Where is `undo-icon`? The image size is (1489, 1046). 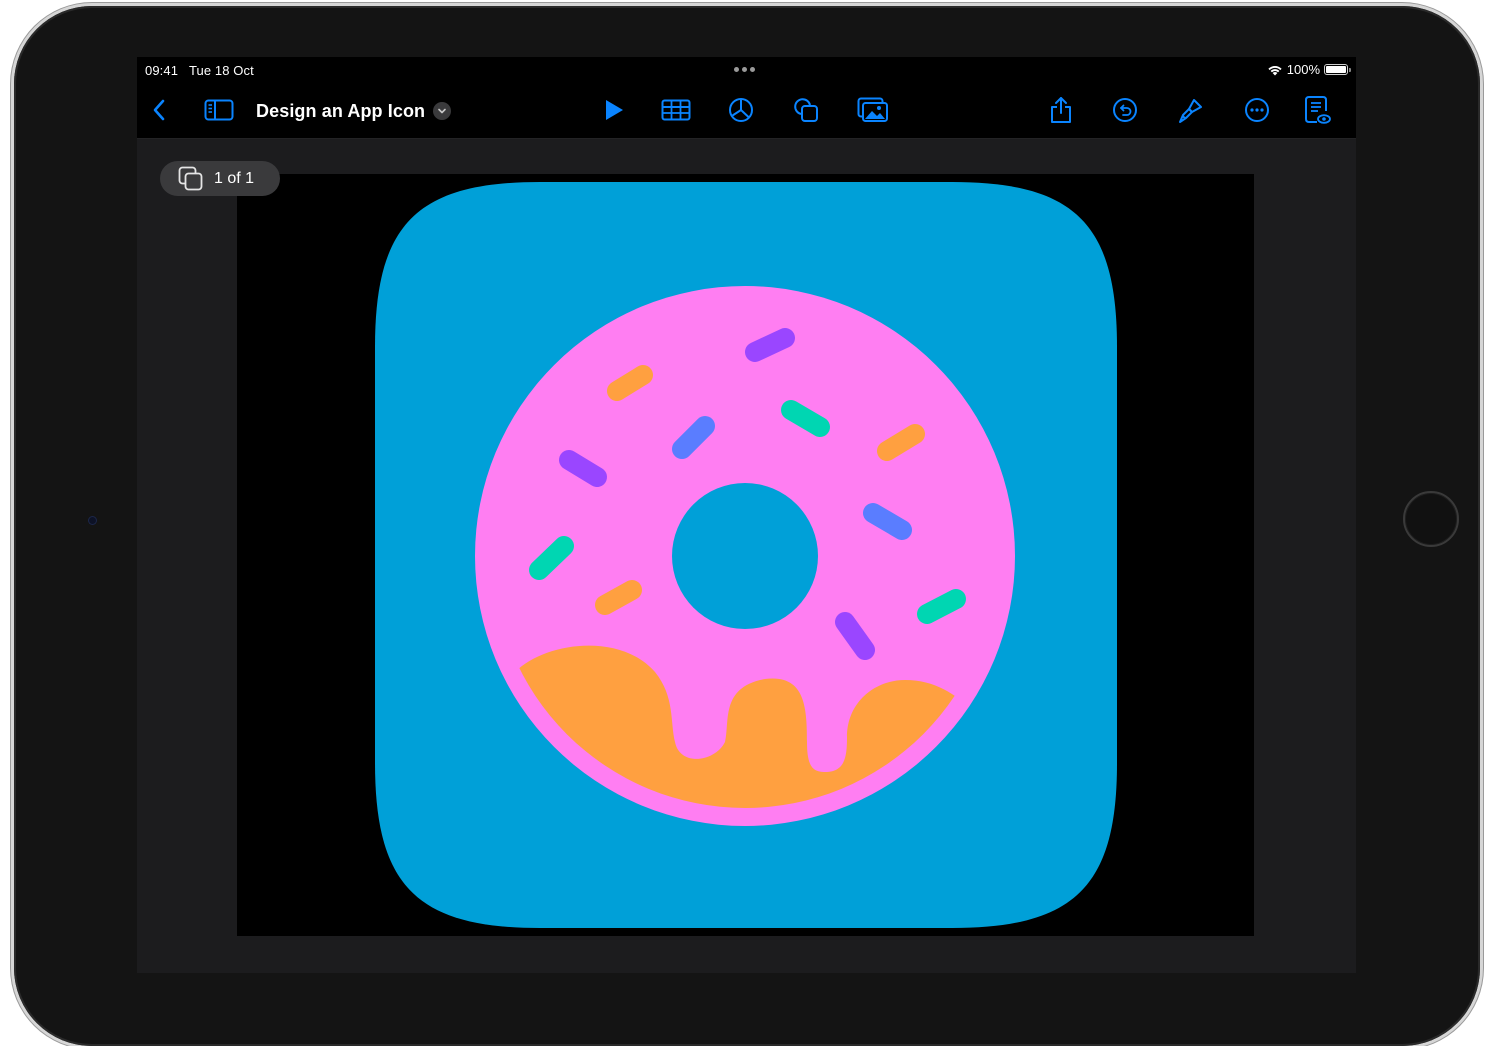 undo-icon is located at coordinates (1125, 110).